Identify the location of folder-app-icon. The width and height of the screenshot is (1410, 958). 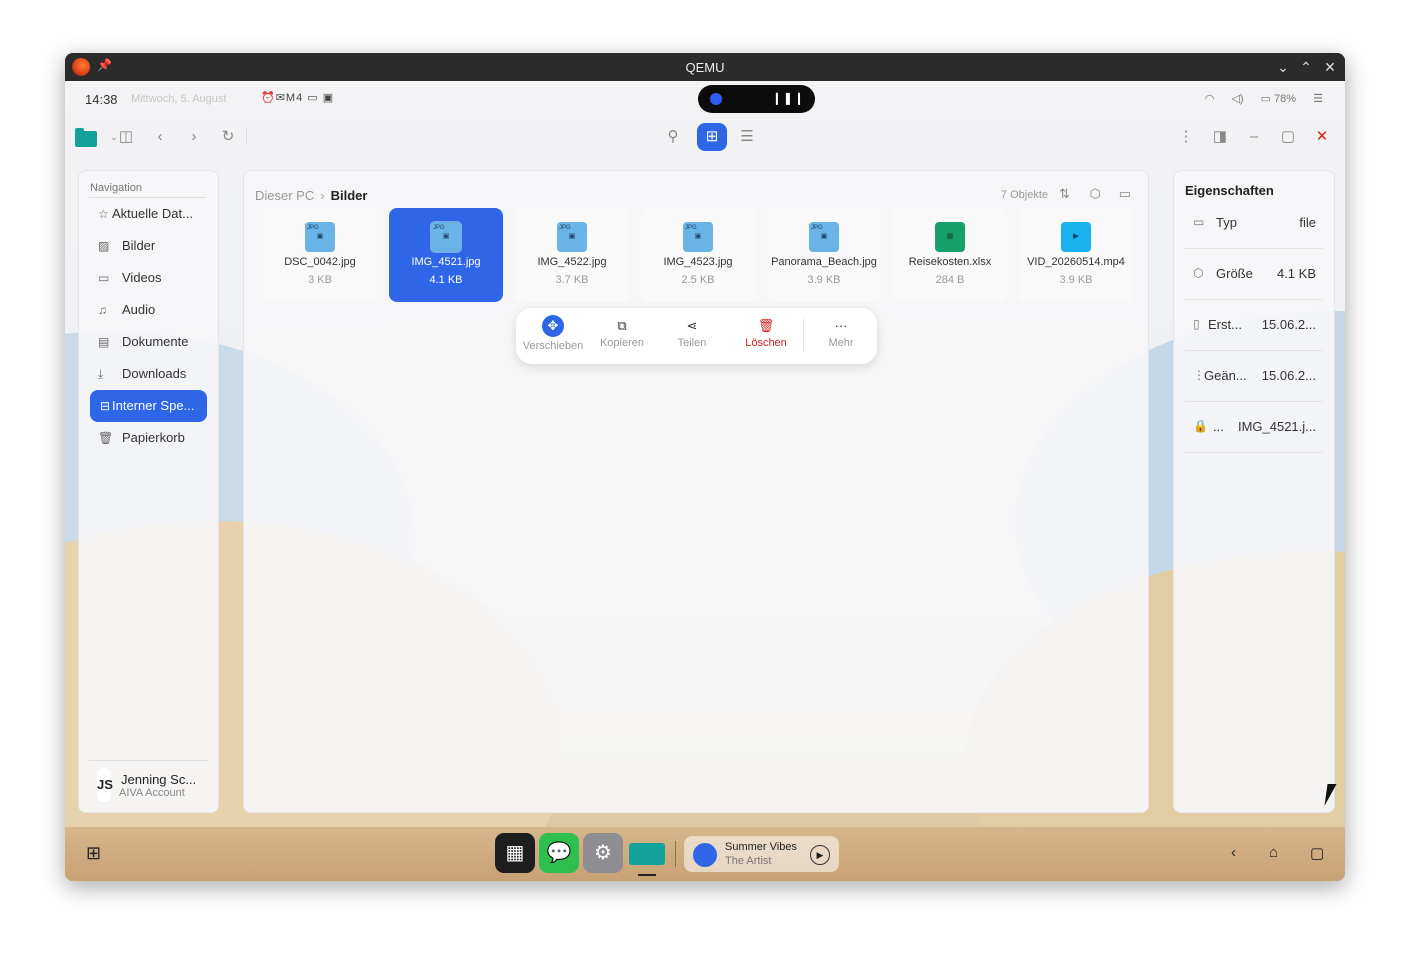
(86, 137).